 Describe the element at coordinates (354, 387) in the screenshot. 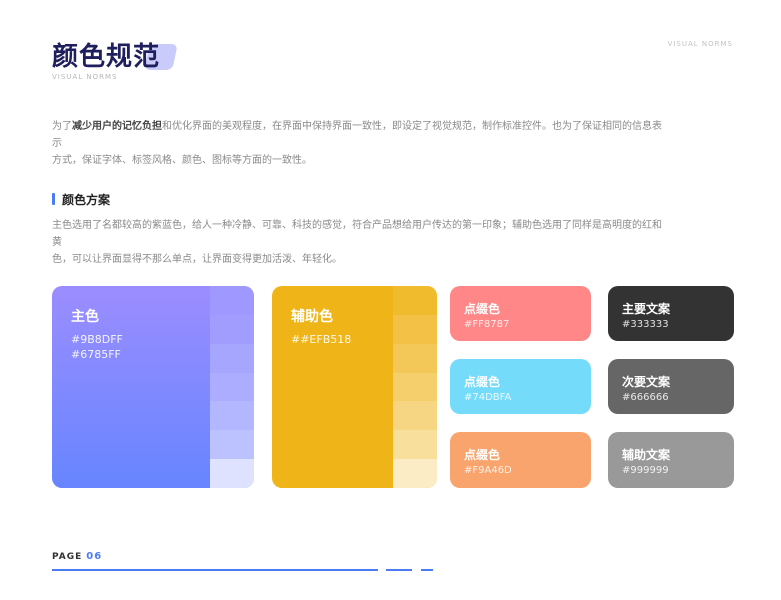

I see `secondary-color-card: 辅助色 ##EFB518` at that location.